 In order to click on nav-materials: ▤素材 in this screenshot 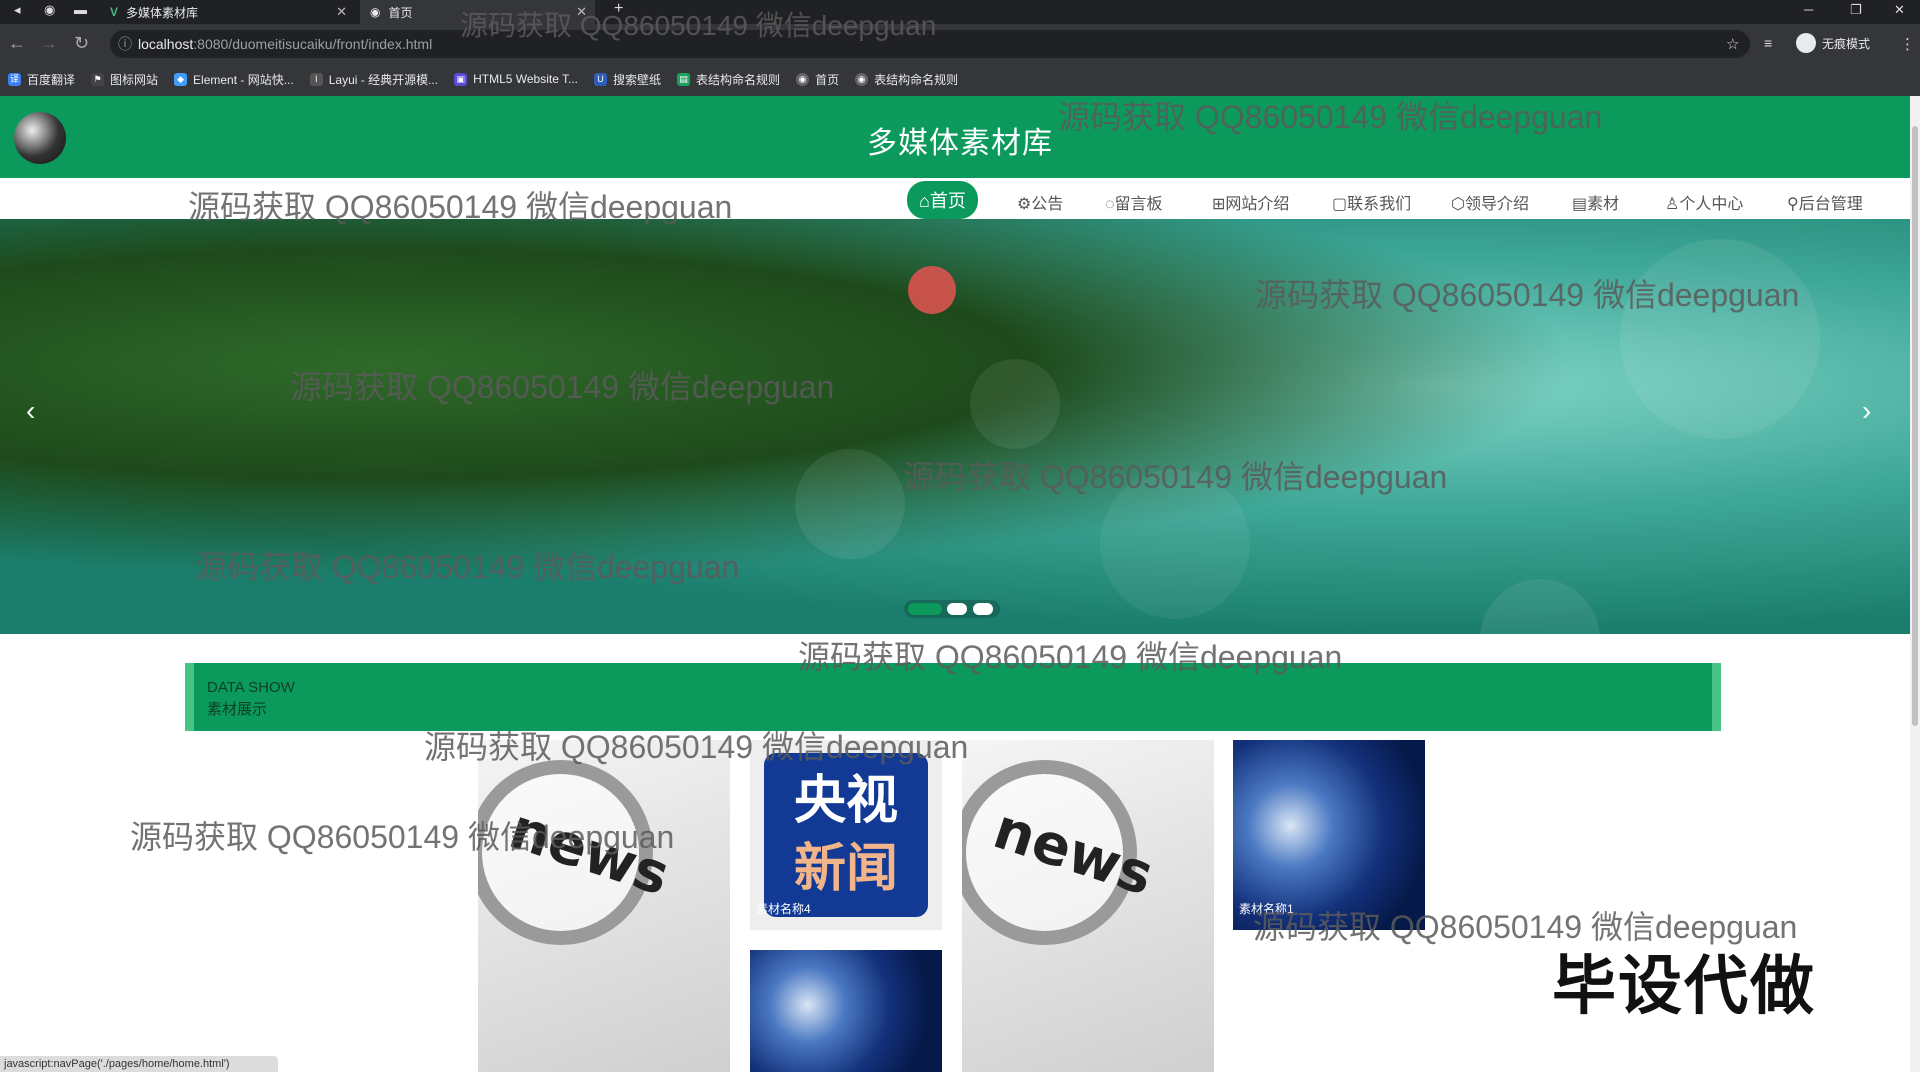, I will do `click(1595, 202)`.